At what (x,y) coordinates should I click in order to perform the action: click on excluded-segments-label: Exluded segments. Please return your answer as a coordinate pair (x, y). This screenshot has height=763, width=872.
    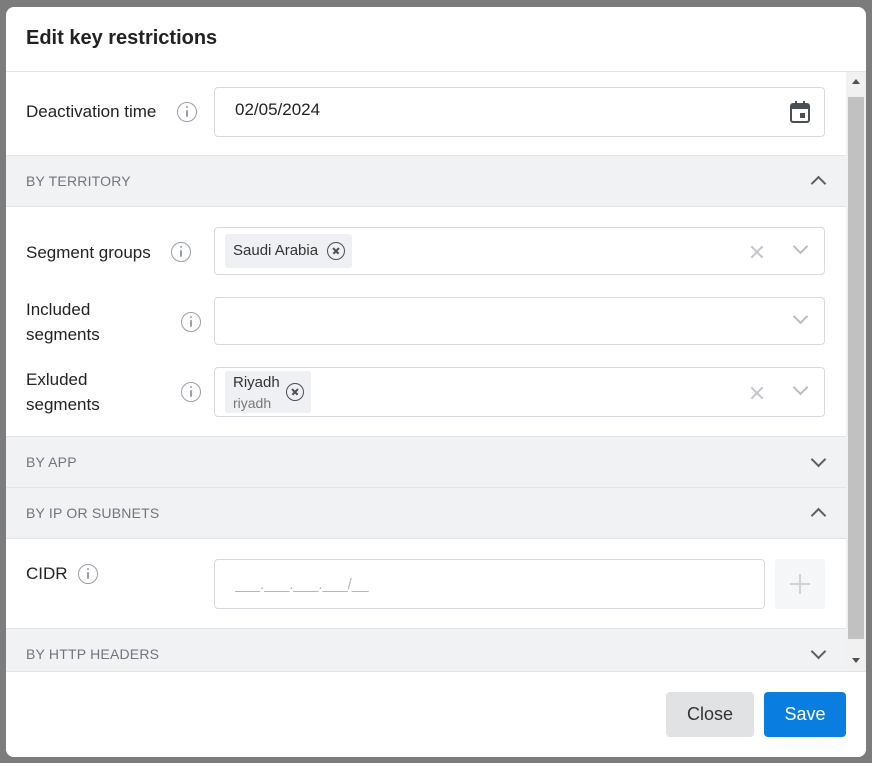
    Looking at the image, I should click on (63, 392).